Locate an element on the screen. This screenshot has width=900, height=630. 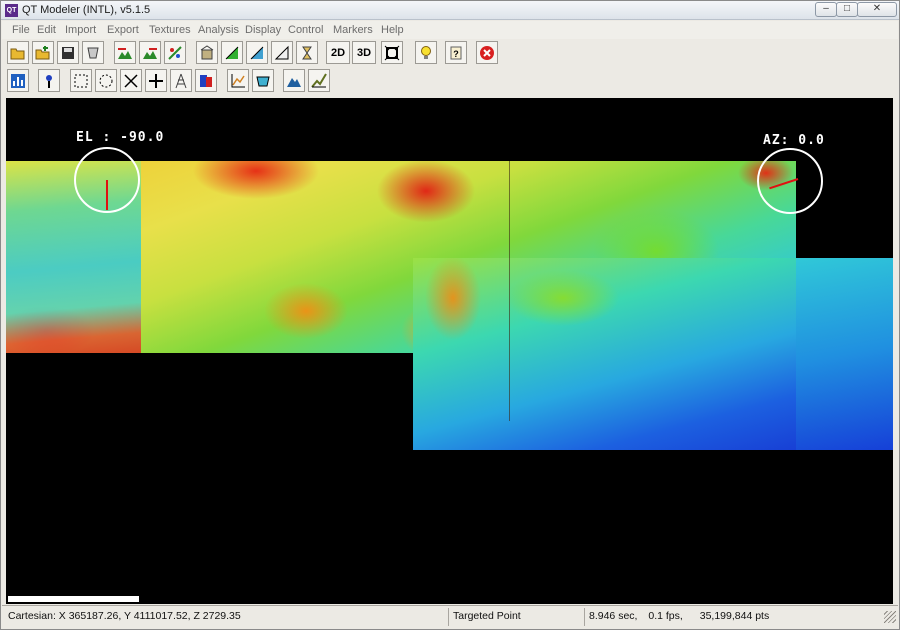
color-swatch-icon is located at coordinates (206, 80).